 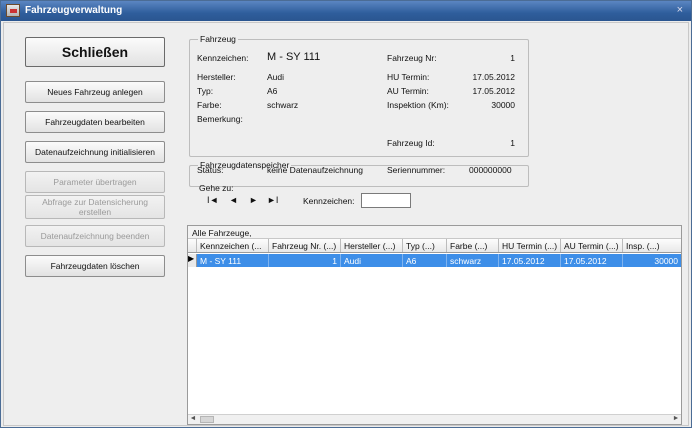 What do you see at coordinates (272, 200) in the screenshot?
I see `last-record-icon: ►I` at bounding box center [272, 200].